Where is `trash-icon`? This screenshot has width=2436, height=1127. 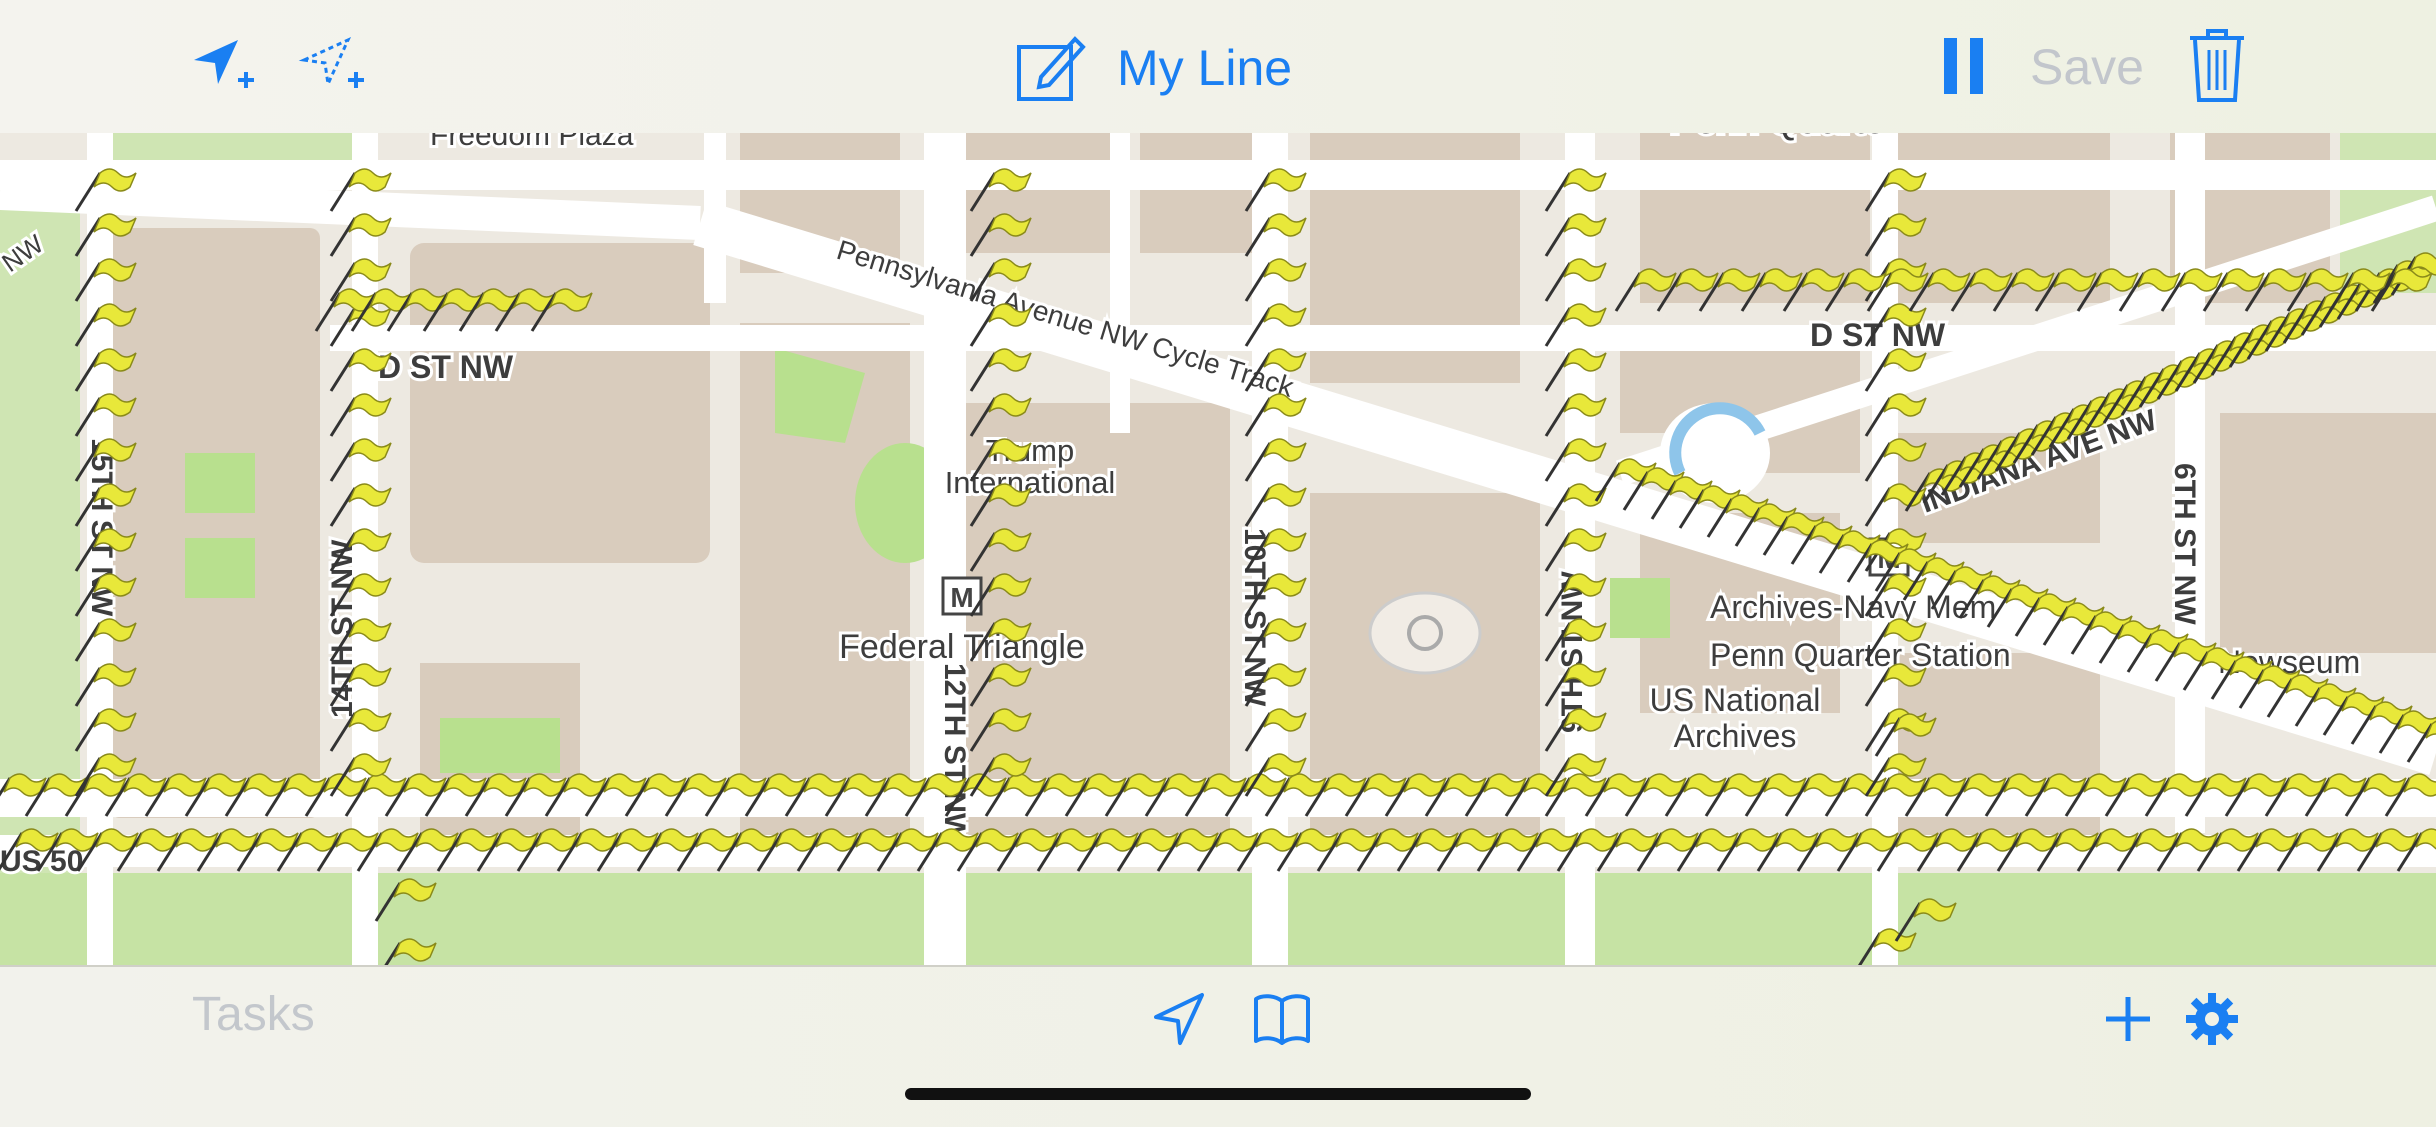 trash-icon is located at coordinates (2217, 65).